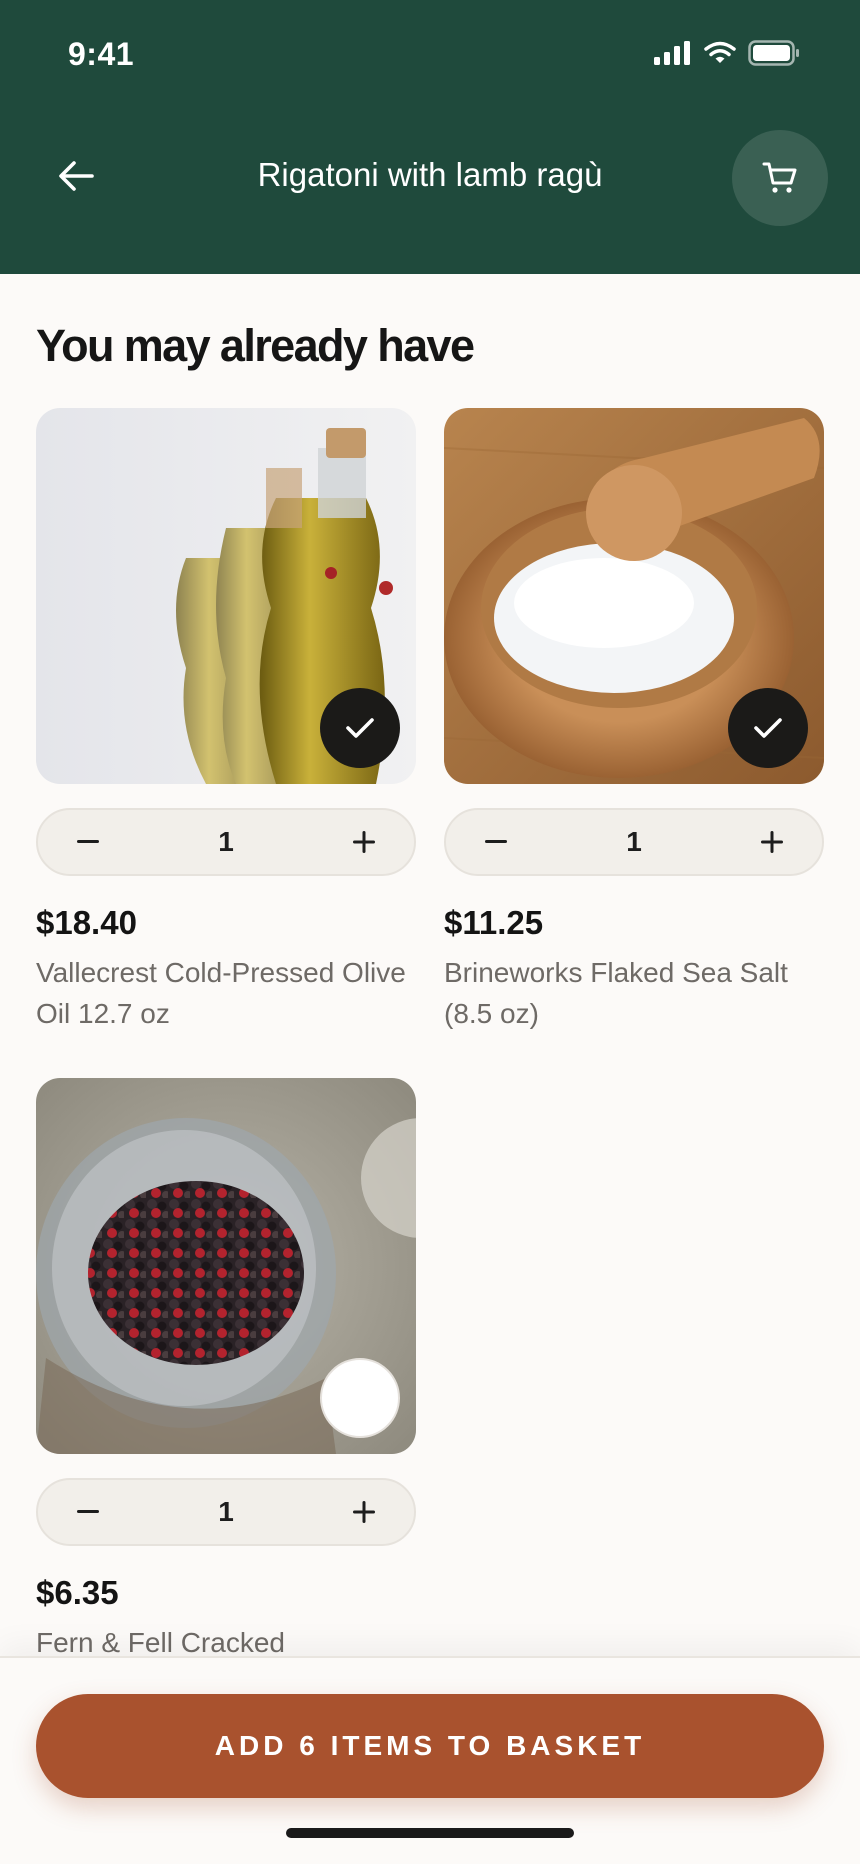 Image resolution: width=860 pixels, height=1864 pixels. I want to click on unselected-checkbox, so click(360, 1398).